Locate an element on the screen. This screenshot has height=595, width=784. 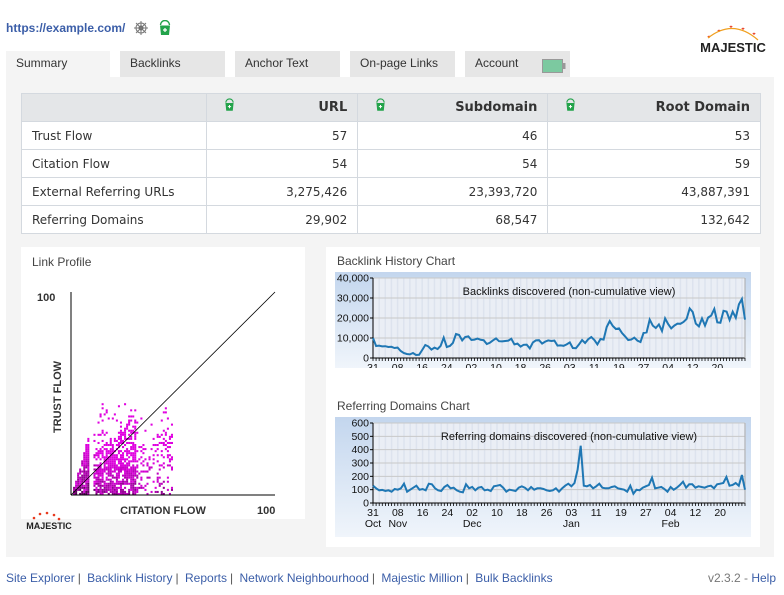
scatter-points is located at coordinates (123, 449).